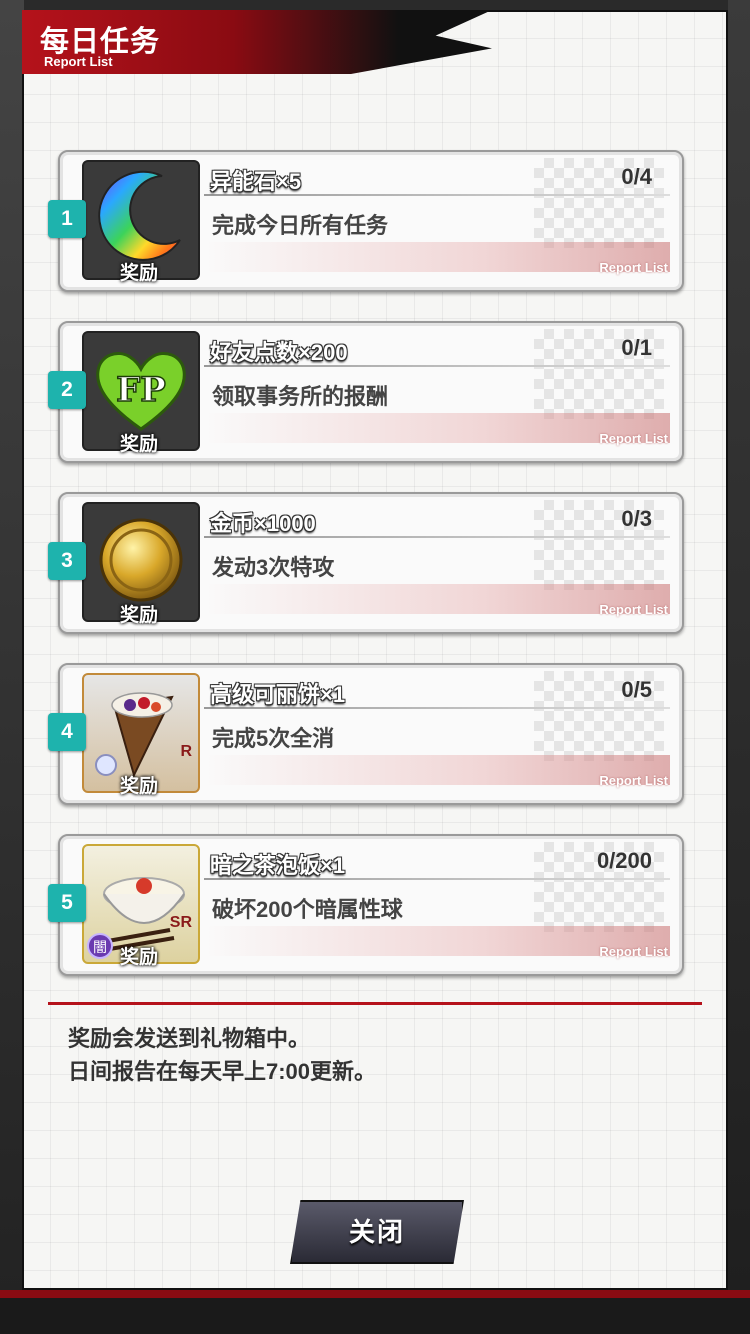 Image resolution: width=750 pixels, height=1334 pixels. What do you see at coordinates (186, 751) in the screenshot?
I see `rarity-label: R` at bounding box center [186, 751].